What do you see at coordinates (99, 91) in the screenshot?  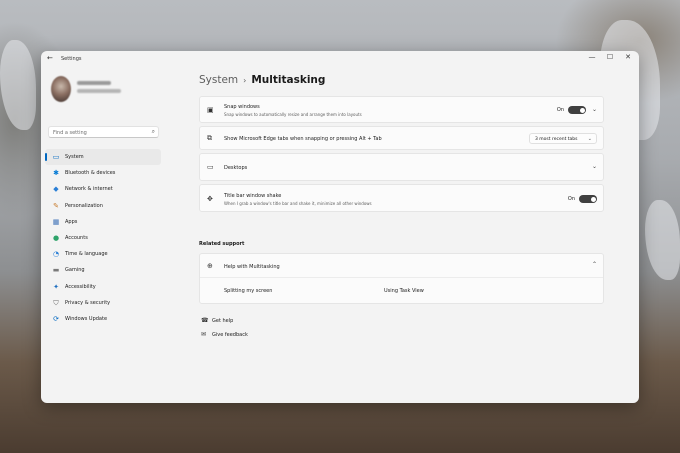 I see `user-email-blurred` at bounding box center [99, 91].